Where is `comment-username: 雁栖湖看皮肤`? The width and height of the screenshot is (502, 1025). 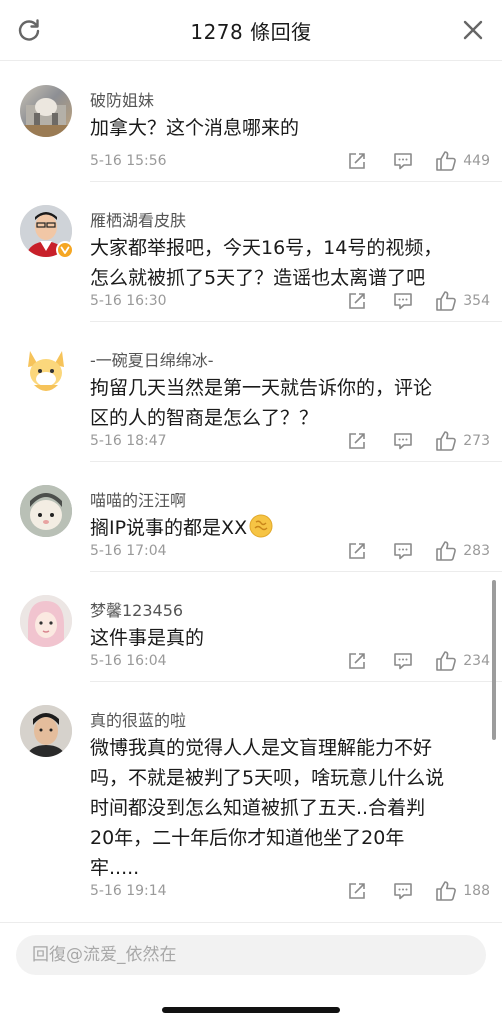
comment-username: 雁栖湖看皮肤 is located at coordinates (138, 219).